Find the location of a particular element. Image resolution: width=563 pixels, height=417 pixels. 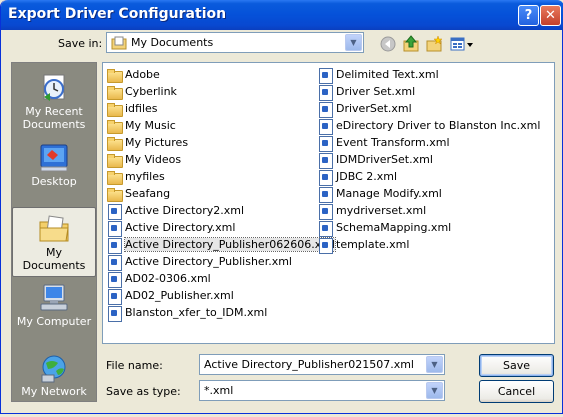

file-item: Active Directory_Publisher062606.xml is located at coordinates (221, 245).